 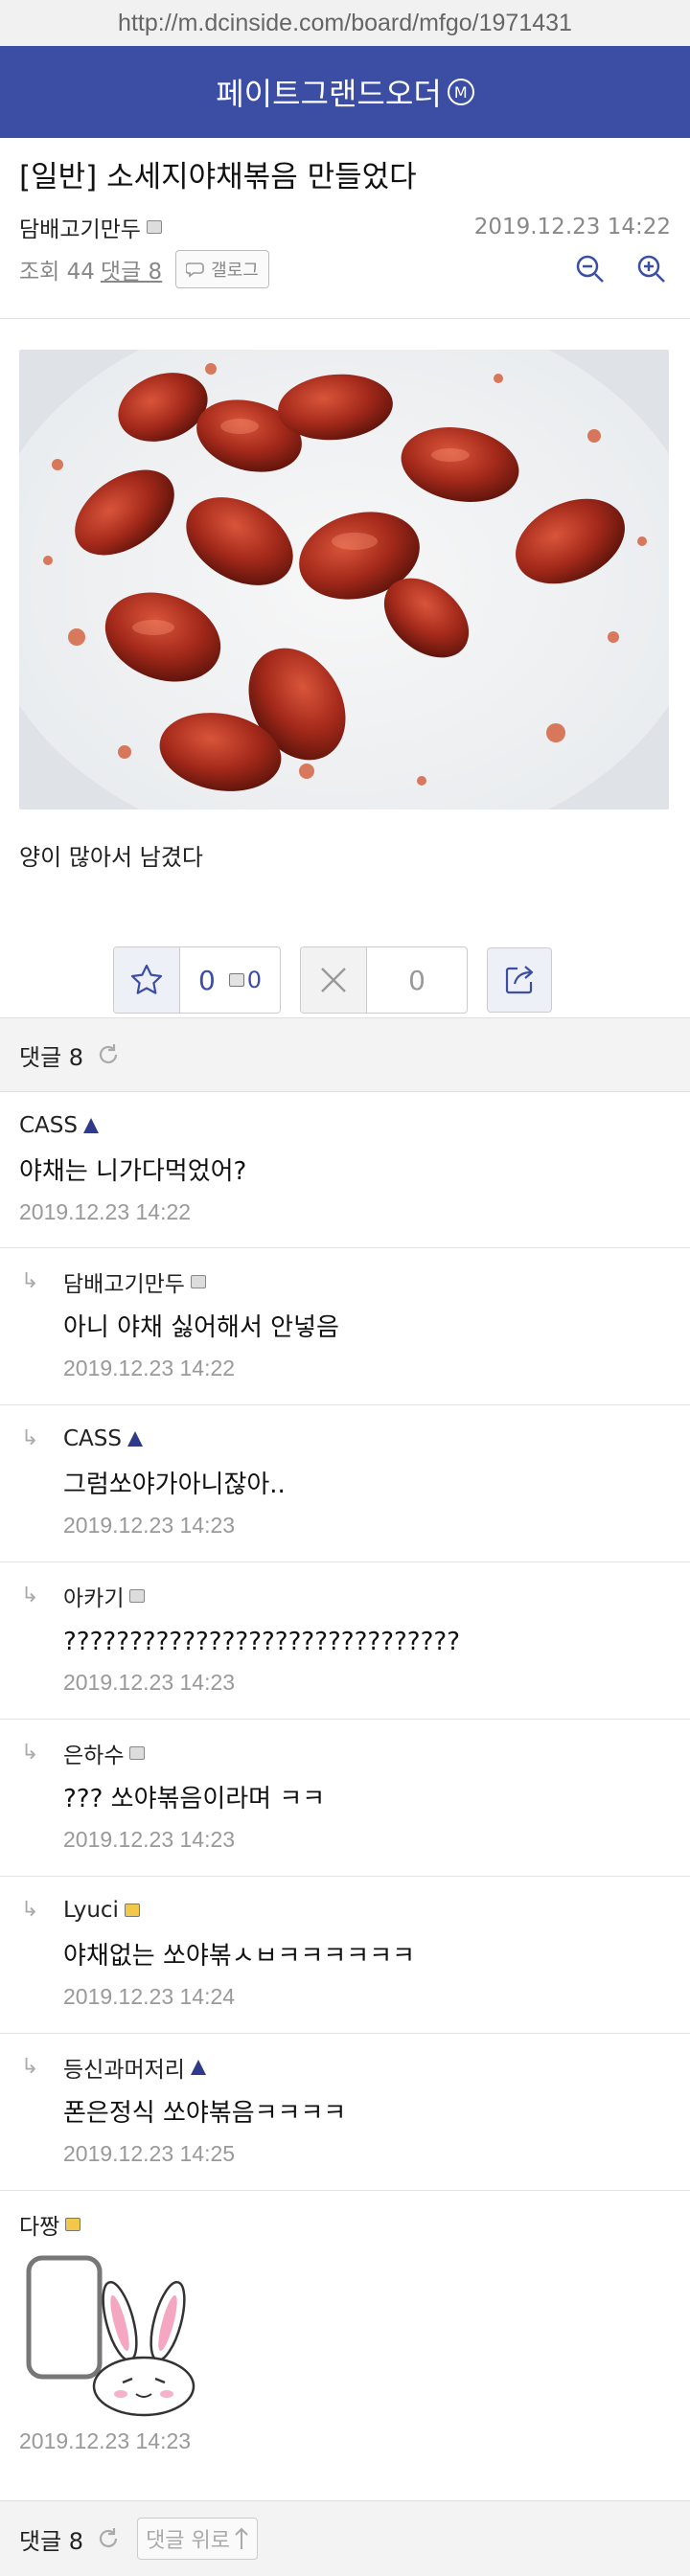 I want to click on zoom-out-icon, so click(x=590, y=269).